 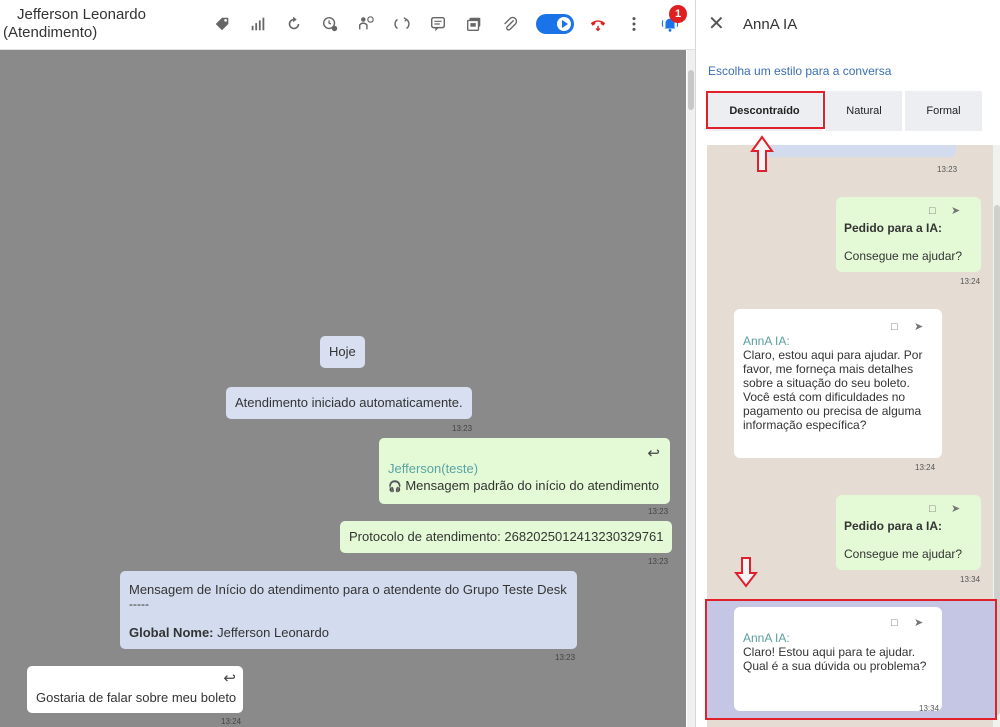 I want to click on attachment-icon, so click(x=510, y=24).